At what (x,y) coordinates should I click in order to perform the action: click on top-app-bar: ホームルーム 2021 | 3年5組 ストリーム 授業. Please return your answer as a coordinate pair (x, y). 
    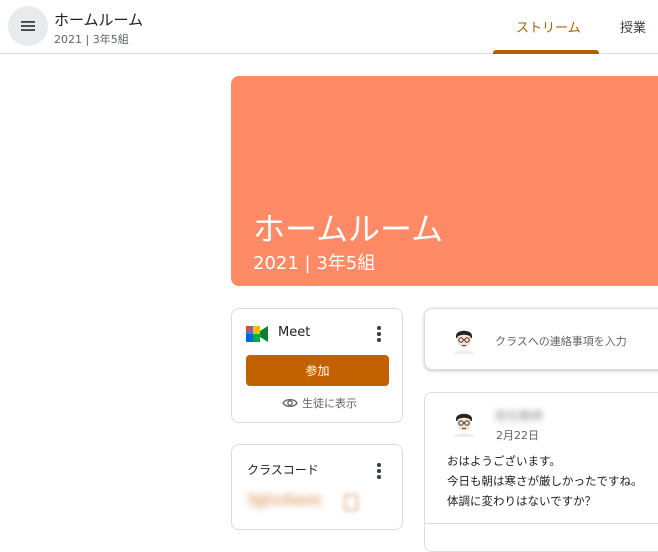
    Looking at the image, I should click on (329, 27).